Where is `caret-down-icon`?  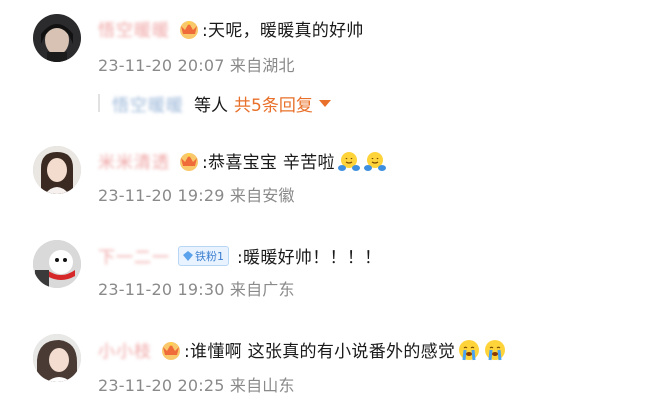 caret-down-icon is located at coordinates (324, 103).